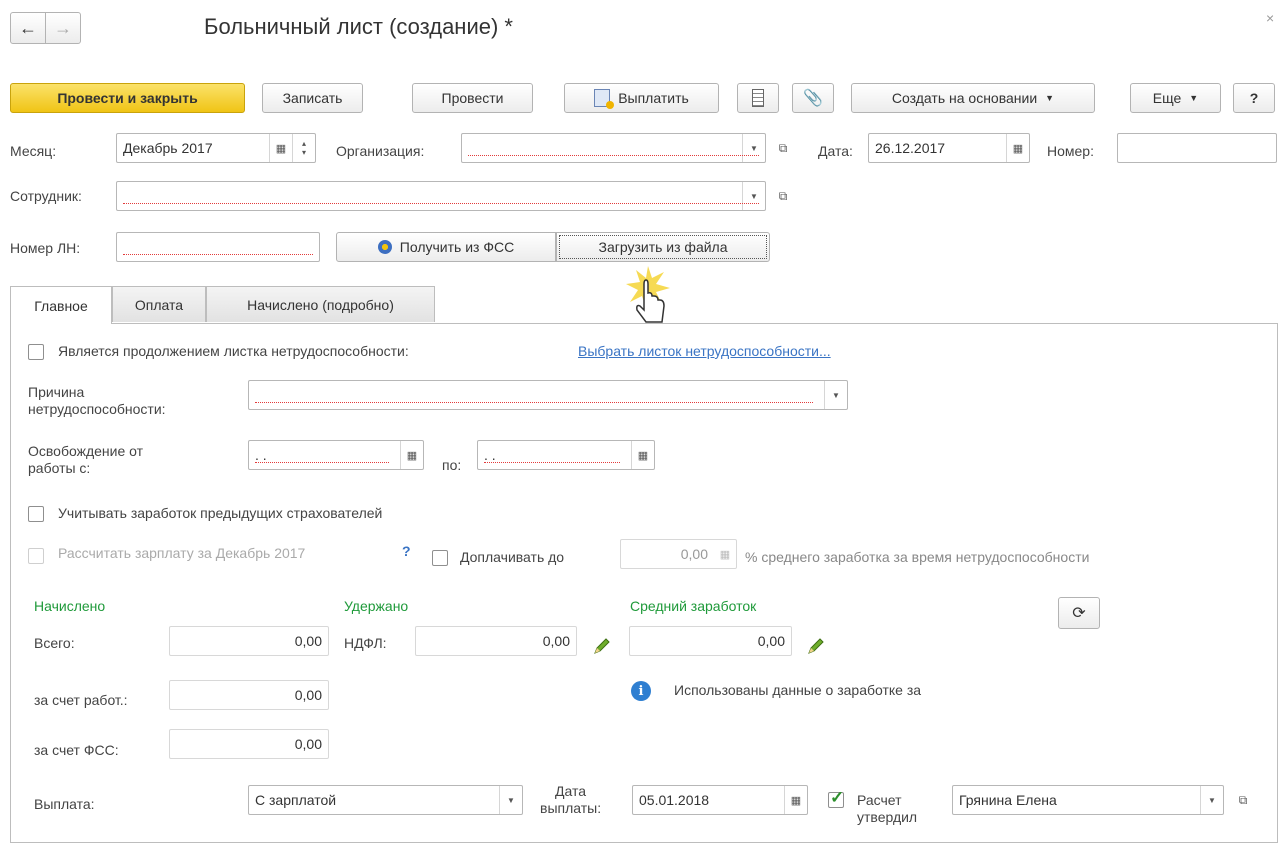 This screenshot has height=843, width=1280. Describe the element at coordinates (1270, 18) in the screenshot. I see `close-icon: ×` at that location.